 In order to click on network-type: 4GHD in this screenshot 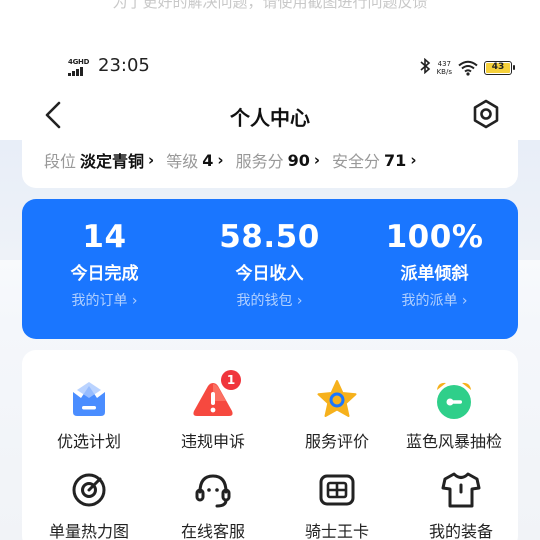, I will do `click(79, 62)`.